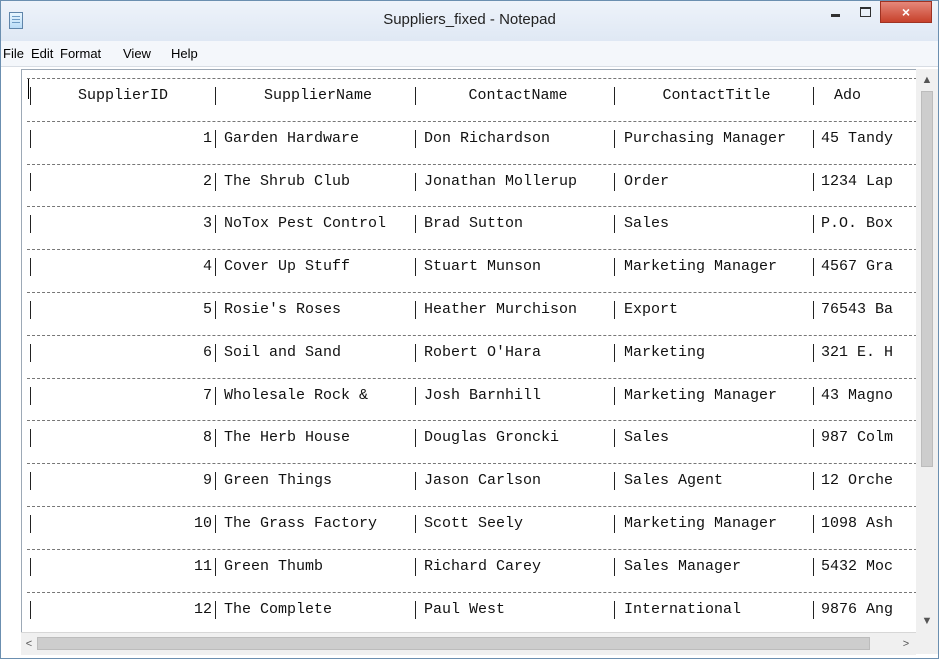 The height and width of the screenshot is (659, 939). I want to click on table-cell: 1, so click(207, 138).